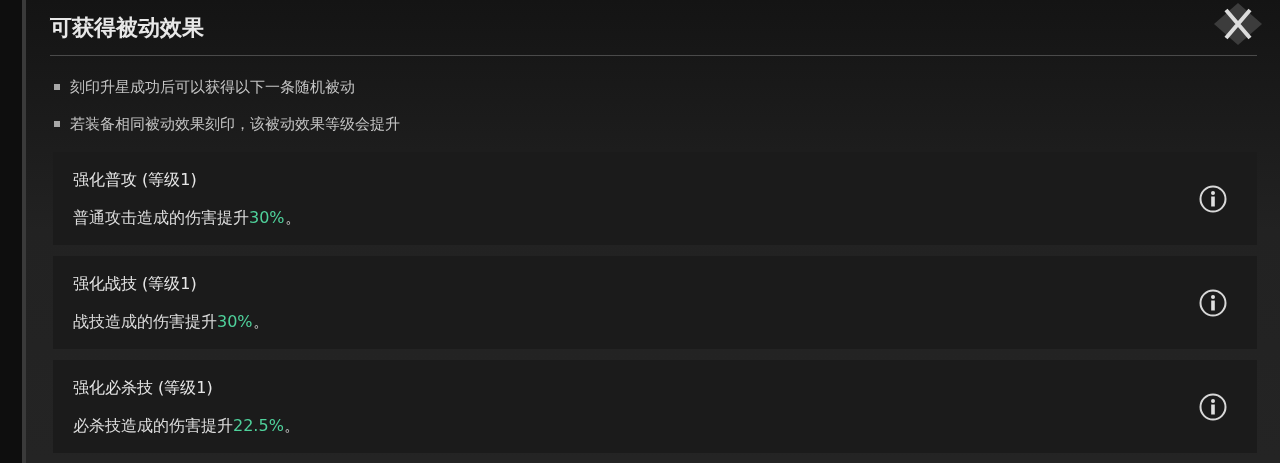 Image resolution: width=1280 pixels, height=463 pixels. Describe the element at coordinates (171, 321) in the screenshot. I see `effect-description: 战技造成的伤害提升30%。` at that location.